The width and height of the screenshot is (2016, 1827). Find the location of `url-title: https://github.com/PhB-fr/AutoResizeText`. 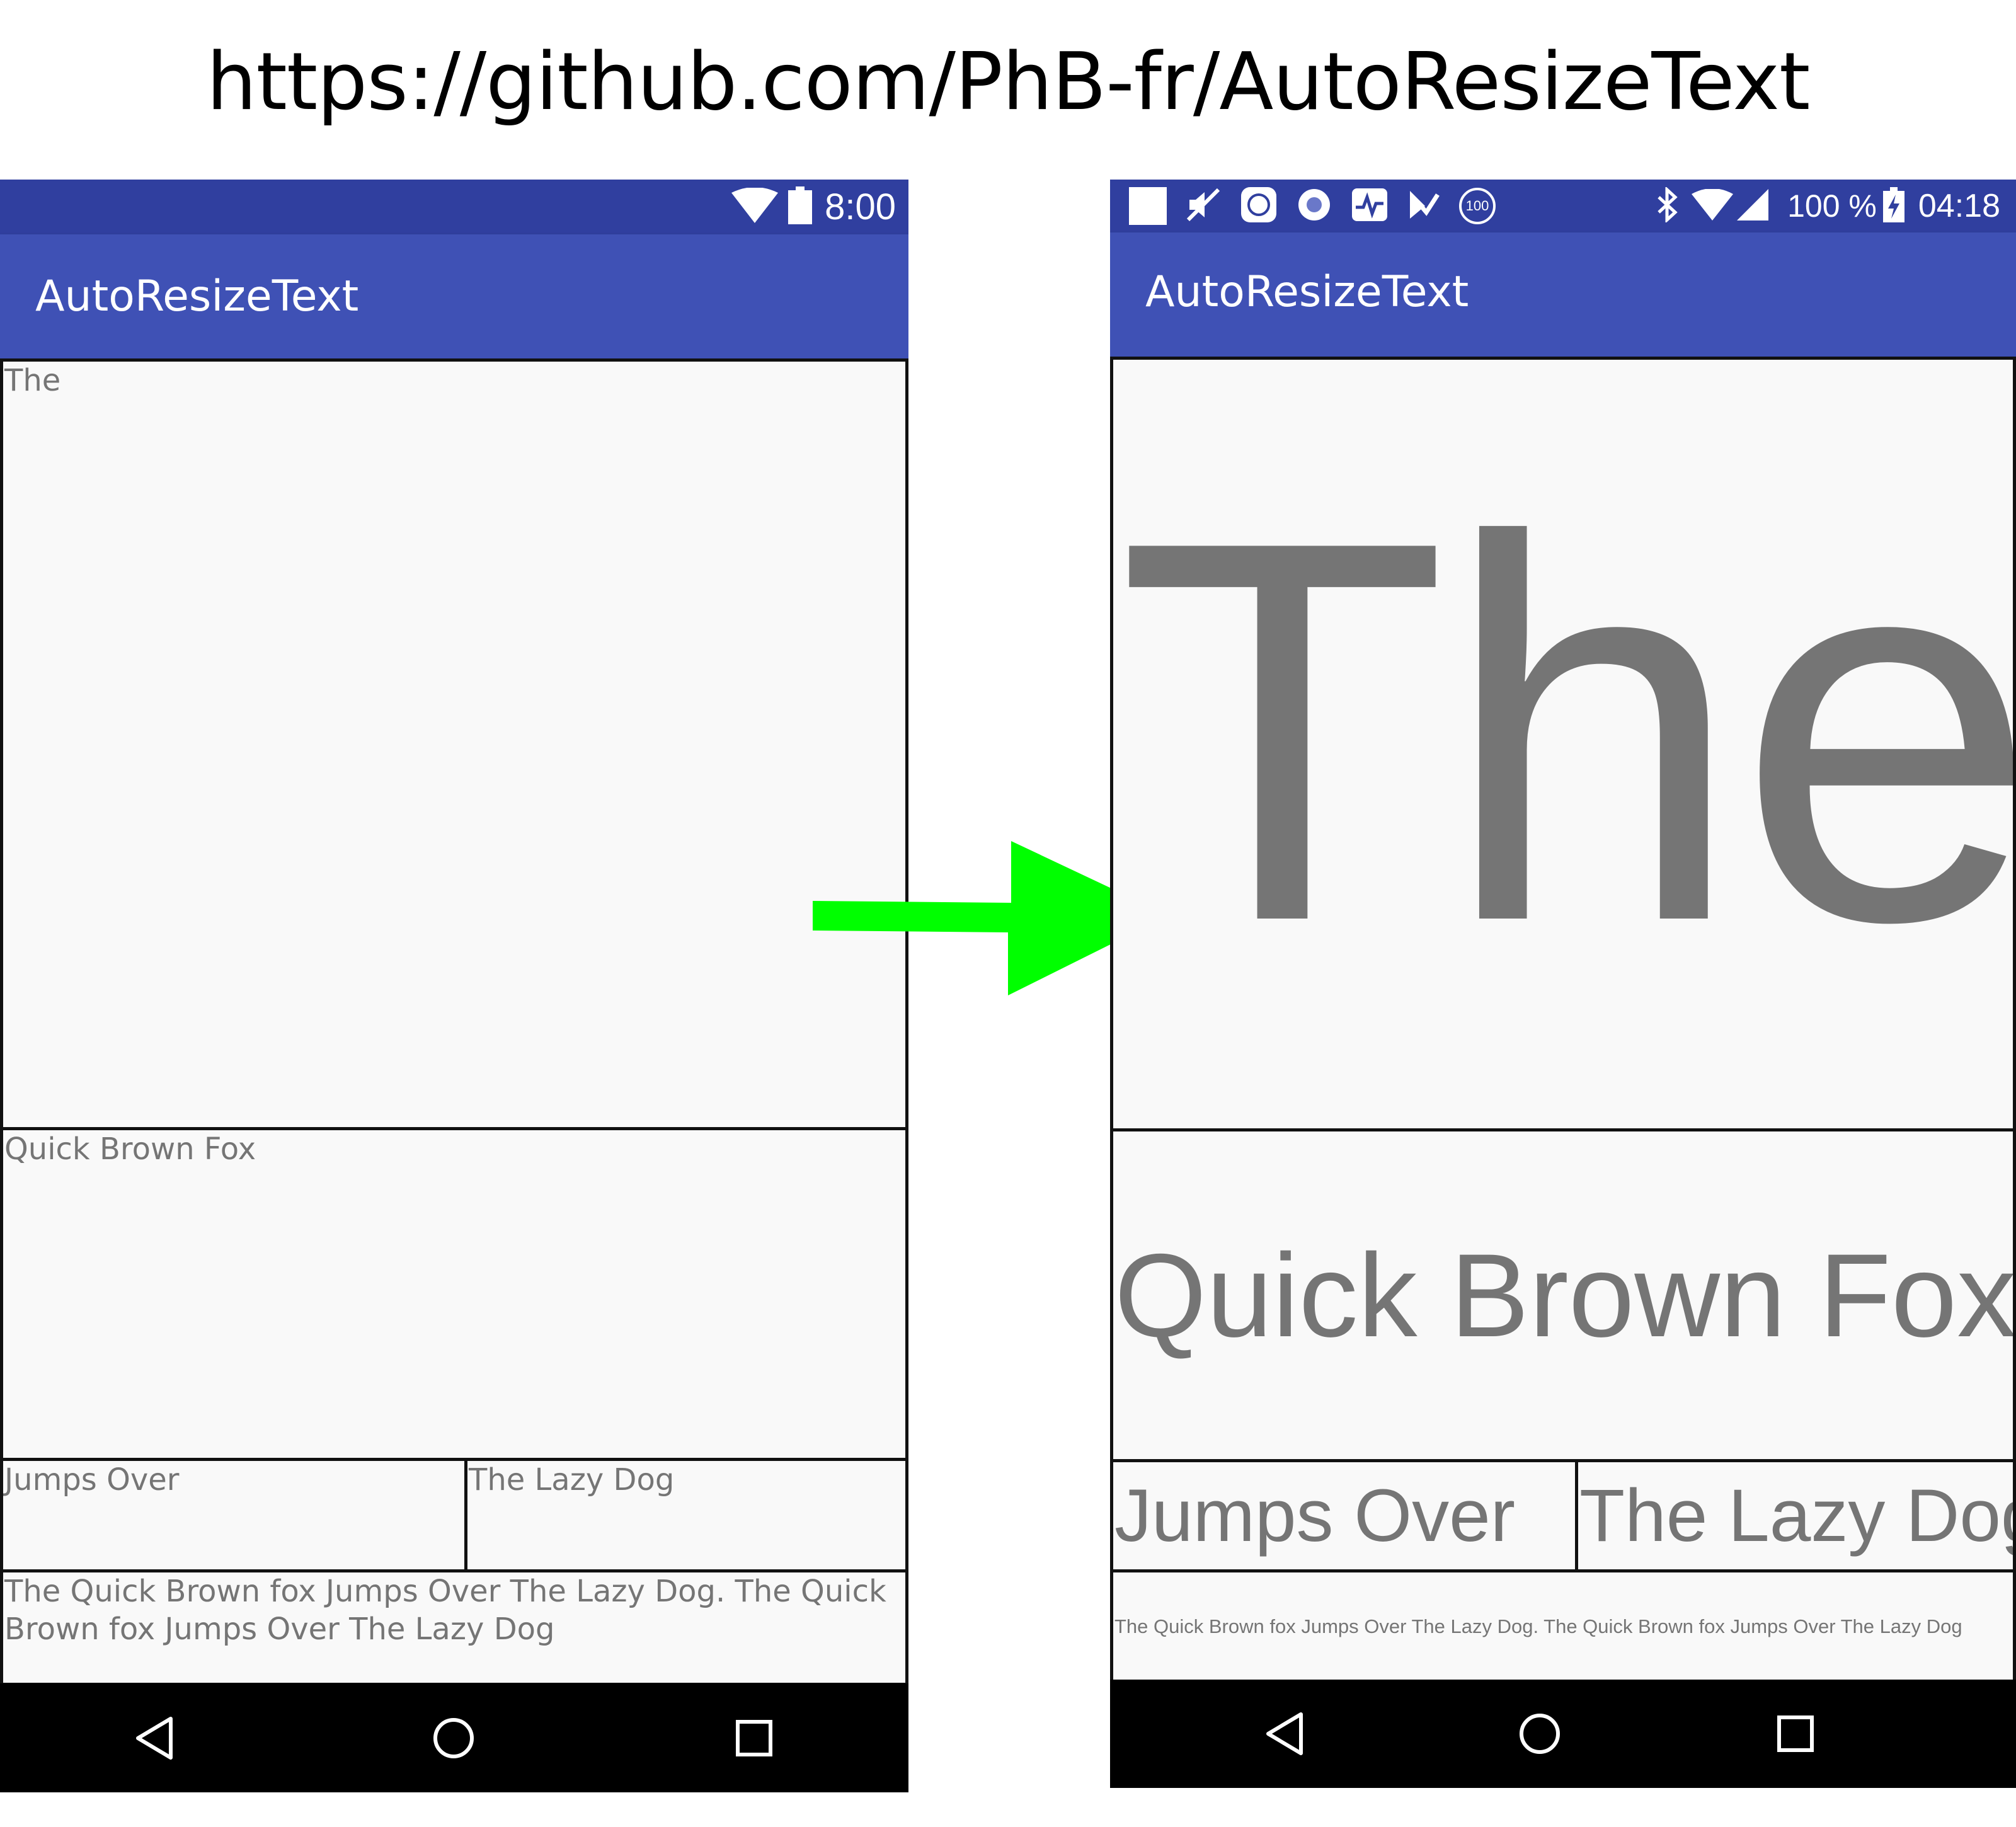

url-title: https://github.com/PhB-fr/AutoResizeText is located at coordinates (1008, 81).